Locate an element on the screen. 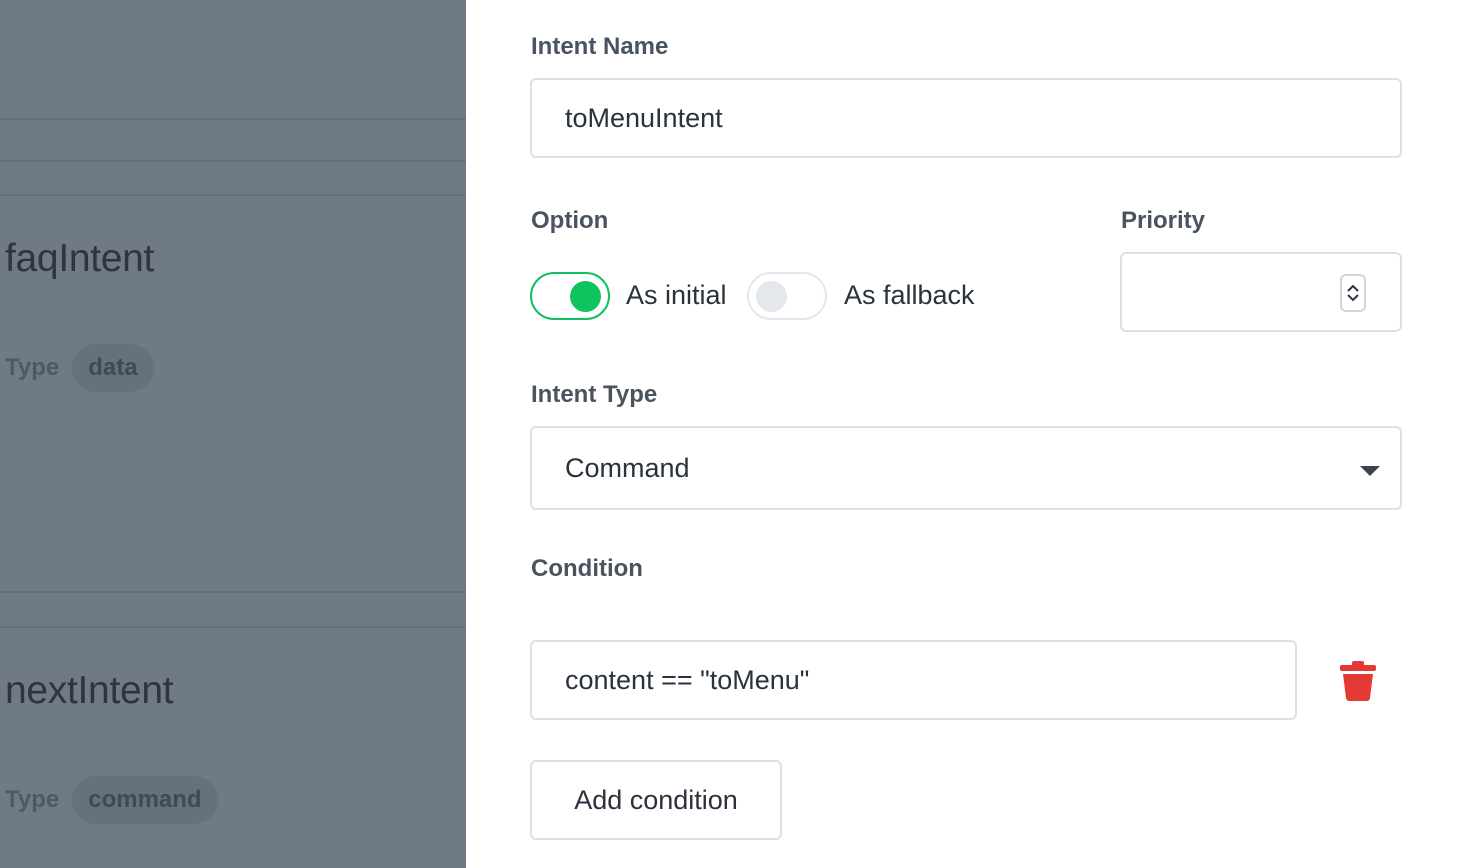 This screenshot has width=1466, height=868. priority-input is located at coordinates (1261, 292).